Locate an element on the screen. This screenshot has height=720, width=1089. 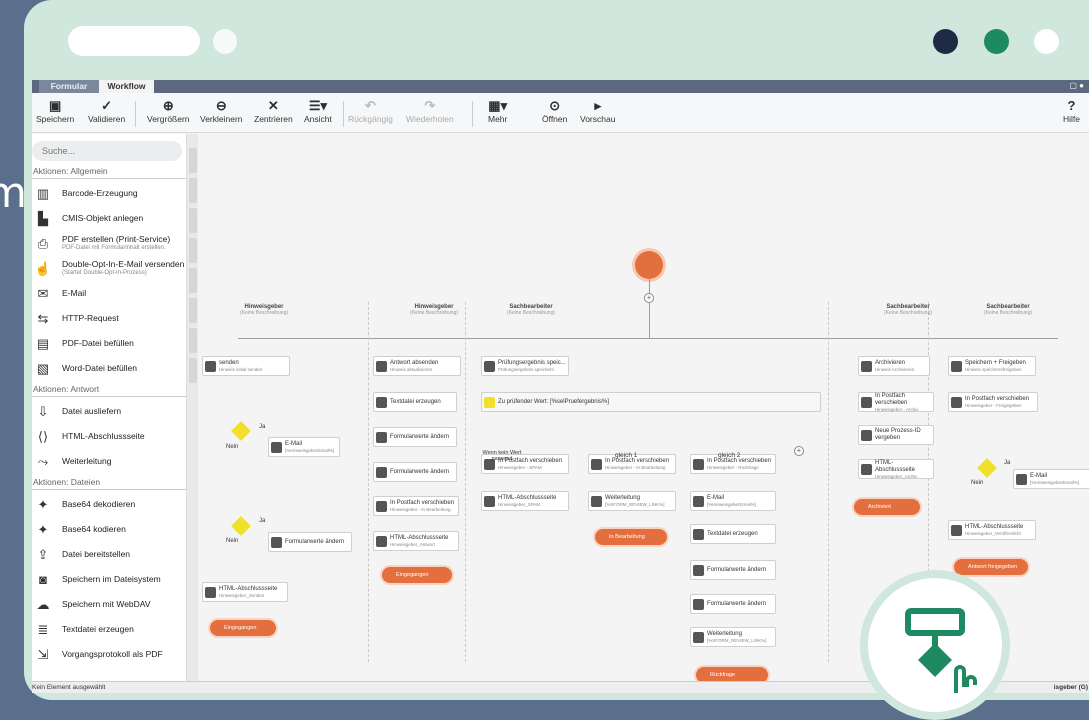
palette-item: ☁ Speichern mit WebDAV is located at coordinates (109, 604).